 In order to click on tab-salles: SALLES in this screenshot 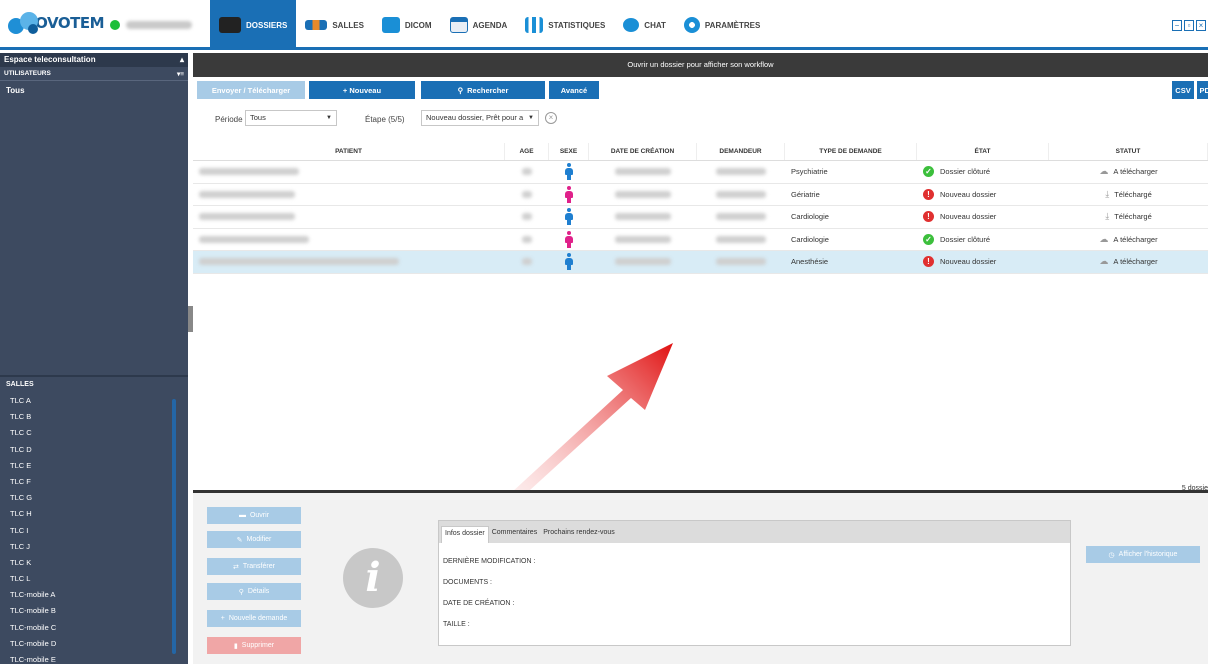, I will do `click(334, 25)`.